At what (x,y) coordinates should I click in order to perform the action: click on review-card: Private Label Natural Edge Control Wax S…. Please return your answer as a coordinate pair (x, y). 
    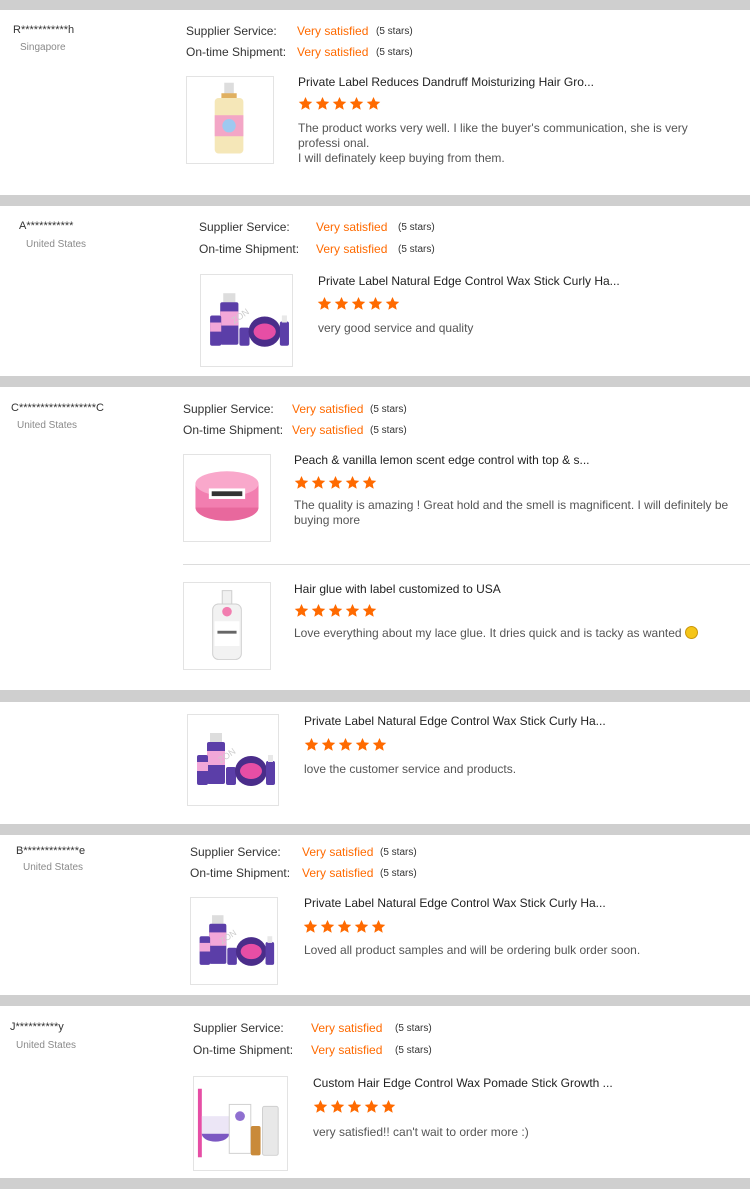
    Looking at the image, I should click on (375, 763).